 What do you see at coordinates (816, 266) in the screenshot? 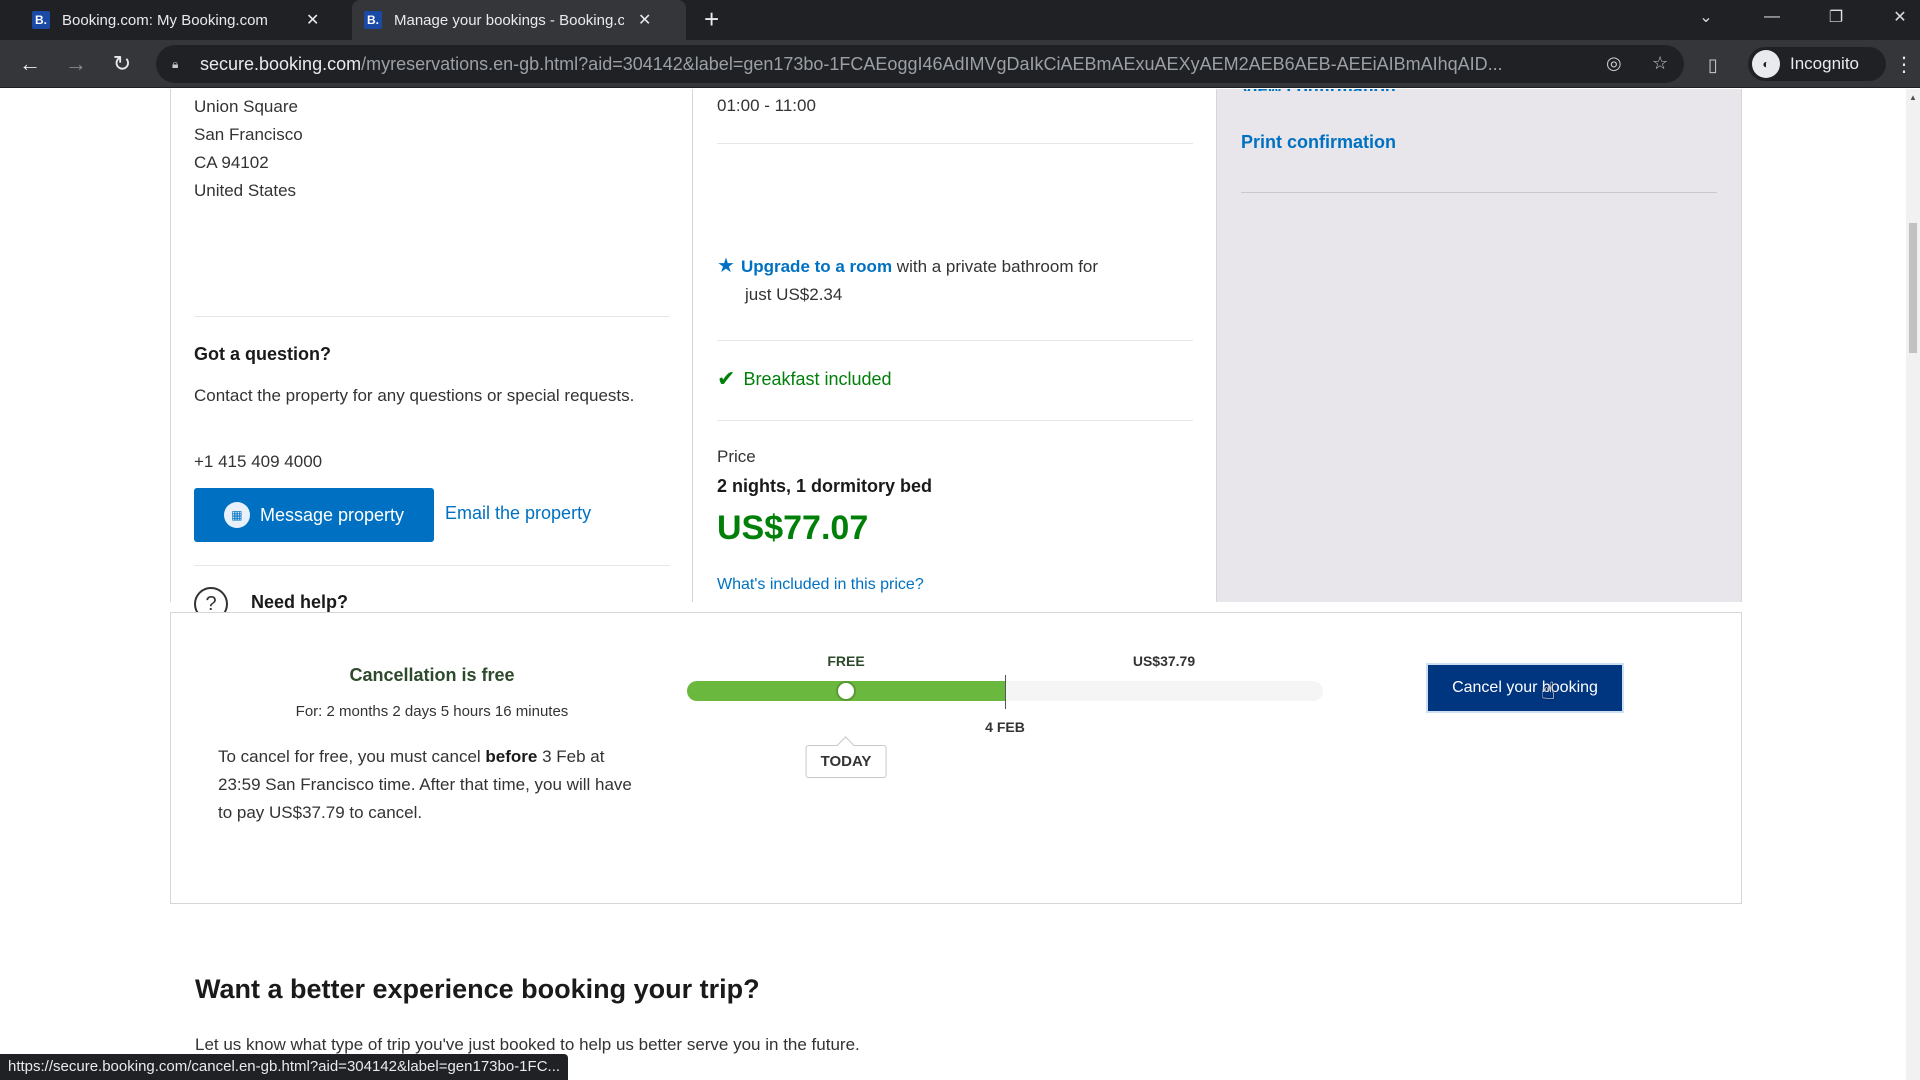
I see `upgrade-room-link: Upgrade to a room` at bounding box center [816, 266].